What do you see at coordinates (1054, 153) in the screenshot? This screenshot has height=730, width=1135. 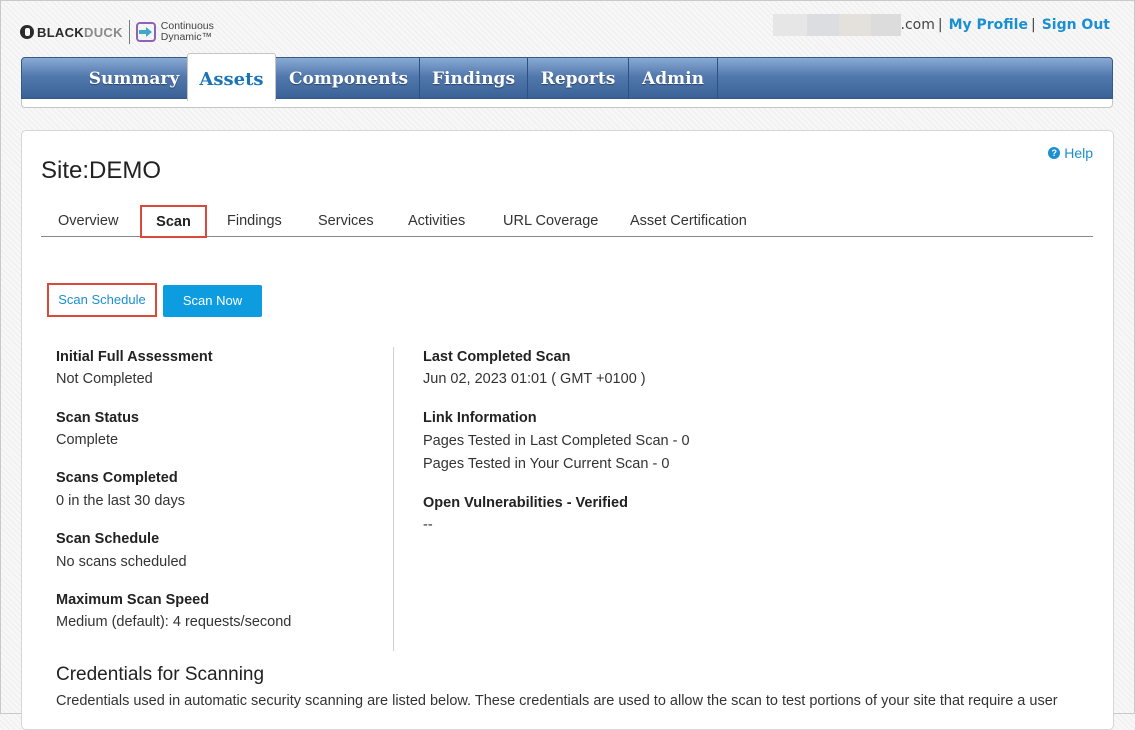 I see `help-icon: ?` at bounding box center [1054, 153].